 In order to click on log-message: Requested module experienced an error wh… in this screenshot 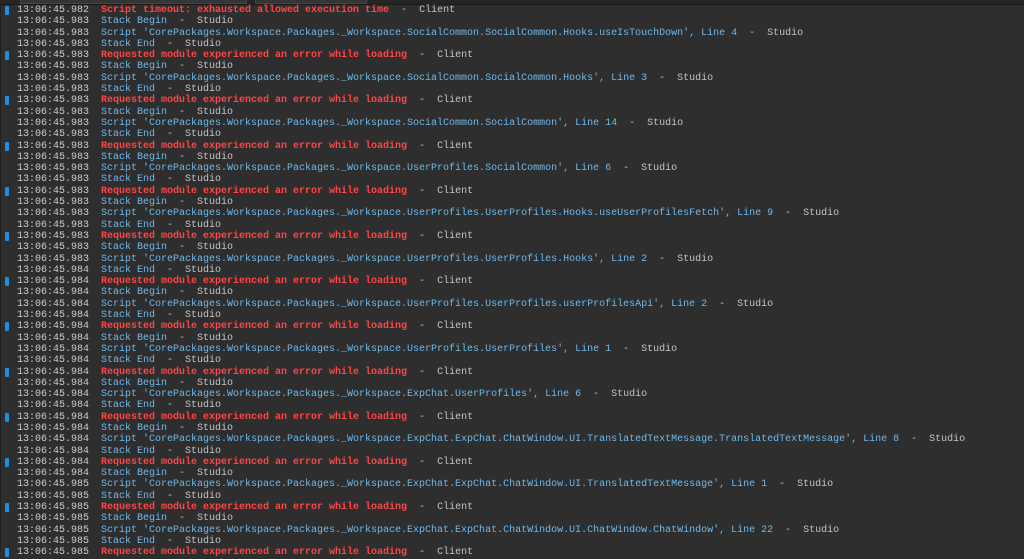, I will do `click(254, 417)`.